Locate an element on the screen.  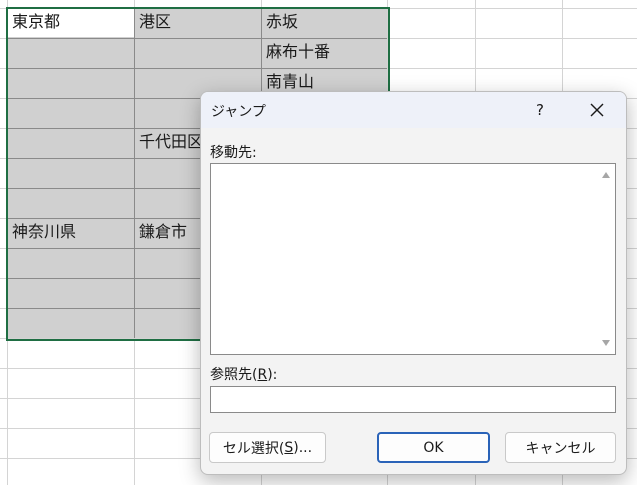
scroll-up-button is located at coordinates (606, 175).